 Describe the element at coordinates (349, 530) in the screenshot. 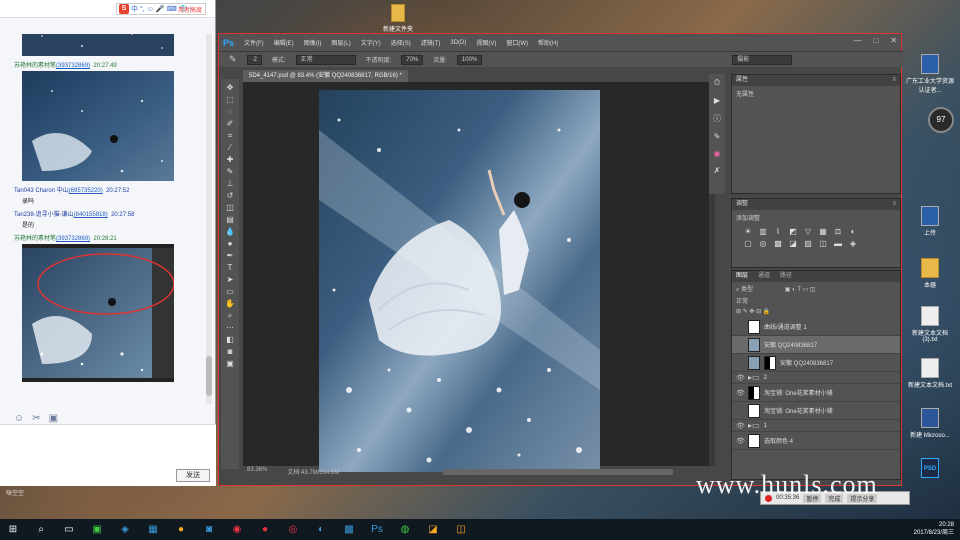

I see `app-icon: ▩` at that location.